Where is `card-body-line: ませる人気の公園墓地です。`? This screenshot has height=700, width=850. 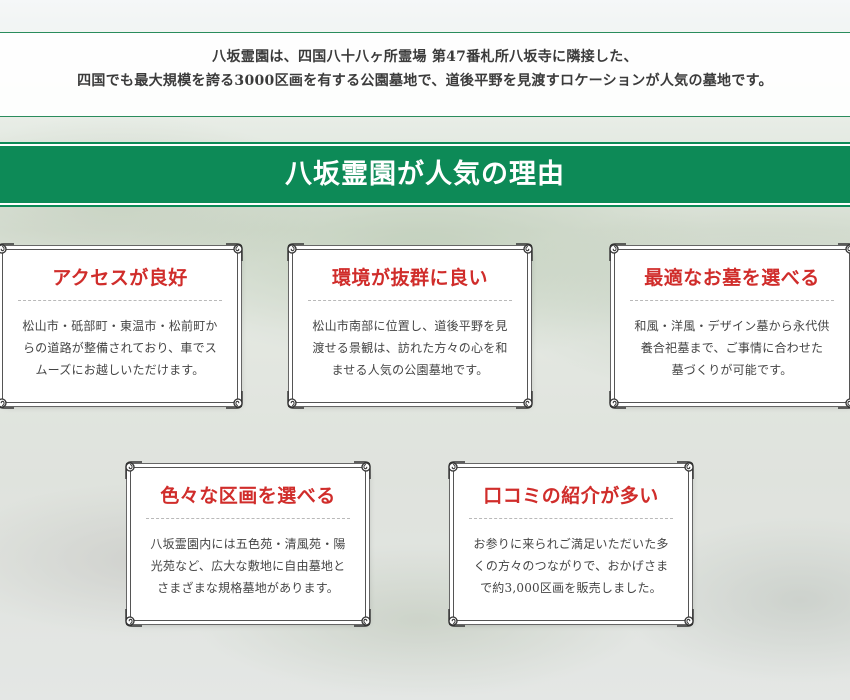
card-body-line: ませる人気の公園墓地です。 is located at coordinates (410, 370).